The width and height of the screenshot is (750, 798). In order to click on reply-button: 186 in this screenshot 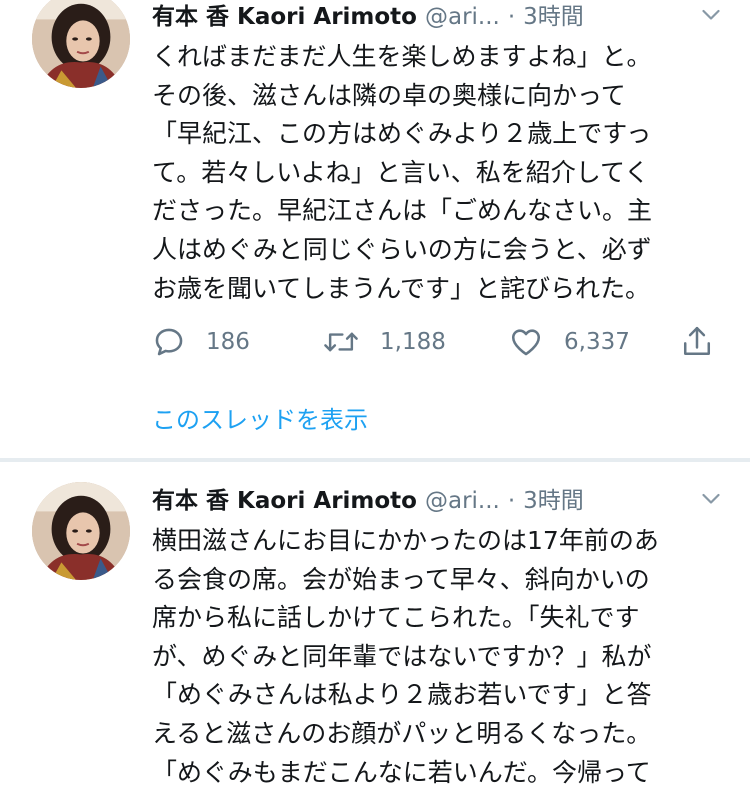, I will do `click(201, 342)`.